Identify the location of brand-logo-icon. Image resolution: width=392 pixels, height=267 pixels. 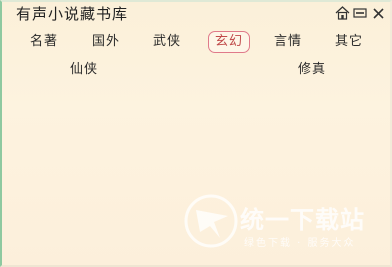
(211, 221).